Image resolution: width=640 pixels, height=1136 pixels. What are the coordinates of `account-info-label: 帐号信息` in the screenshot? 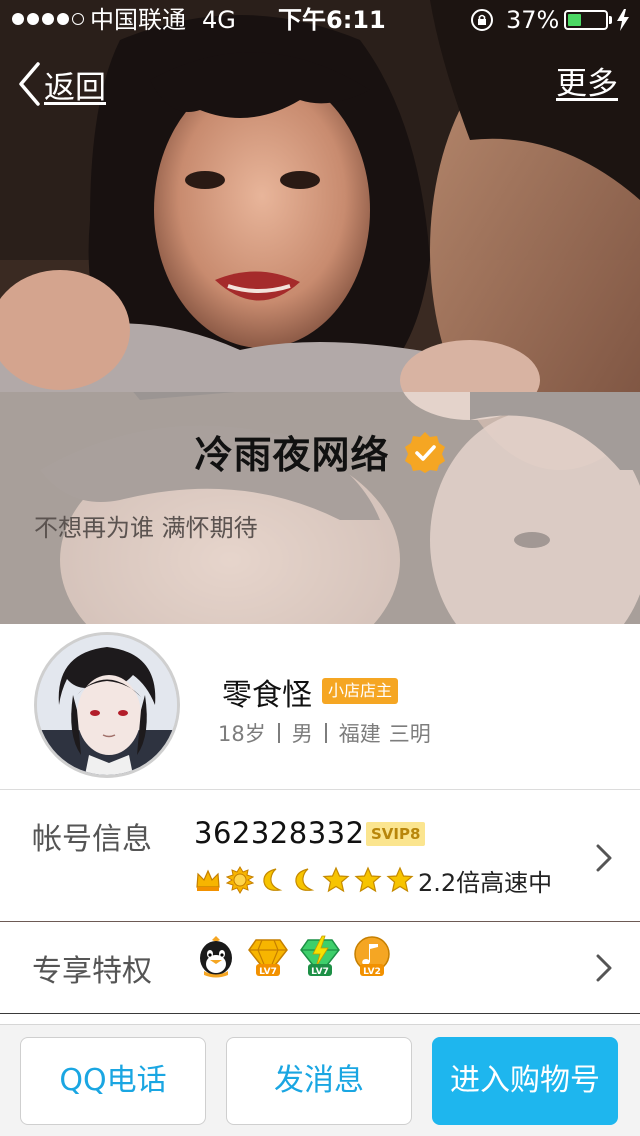 It's located at (92, 839).